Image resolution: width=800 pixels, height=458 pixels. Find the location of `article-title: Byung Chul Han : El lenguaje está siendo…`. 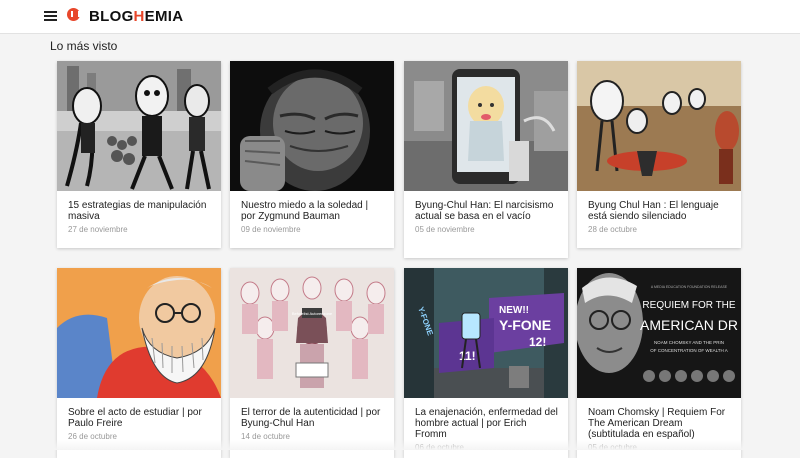

article-title: Byung Chul Han : El lenguaje está siendo… is located at coordinates (659, 206).